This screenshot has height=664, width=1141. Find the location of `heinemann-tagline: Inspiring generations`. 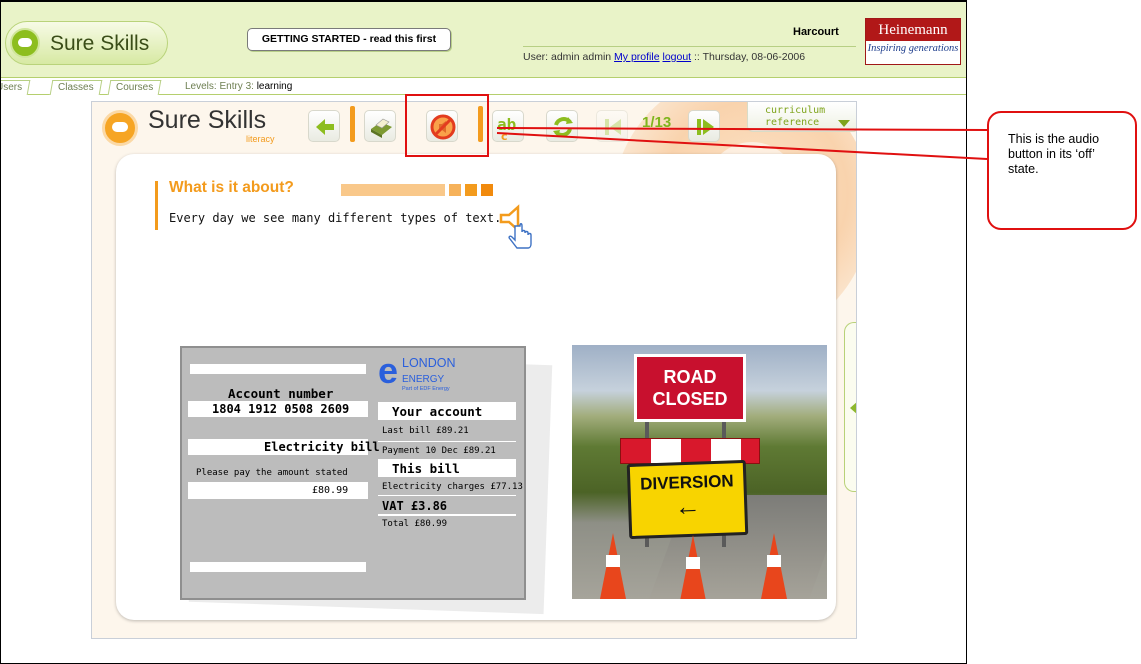

heinemann-tagline: Inspiring generations is located at coordinates (913, 48).